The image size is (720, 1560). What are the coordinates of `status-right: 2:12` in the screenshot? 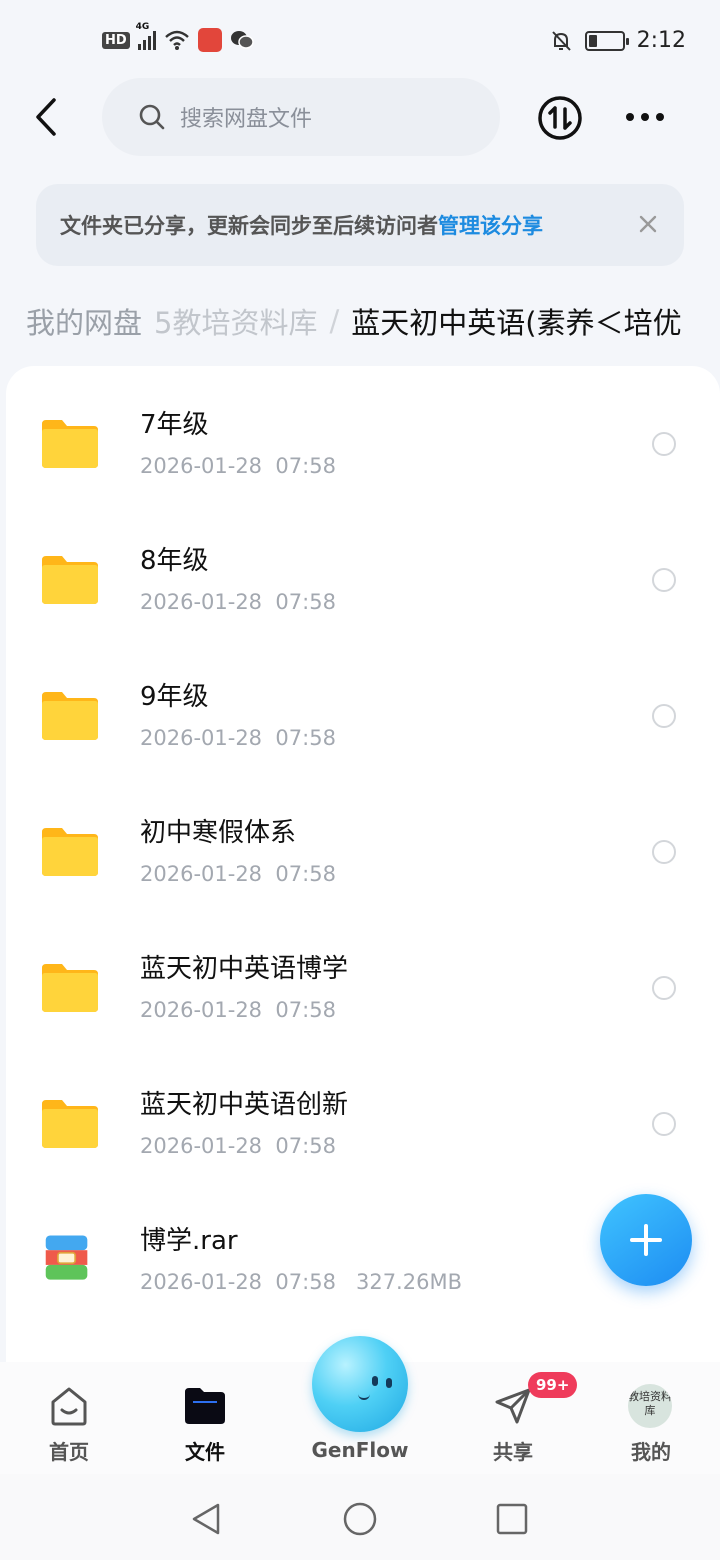 It's located at (617, 40).